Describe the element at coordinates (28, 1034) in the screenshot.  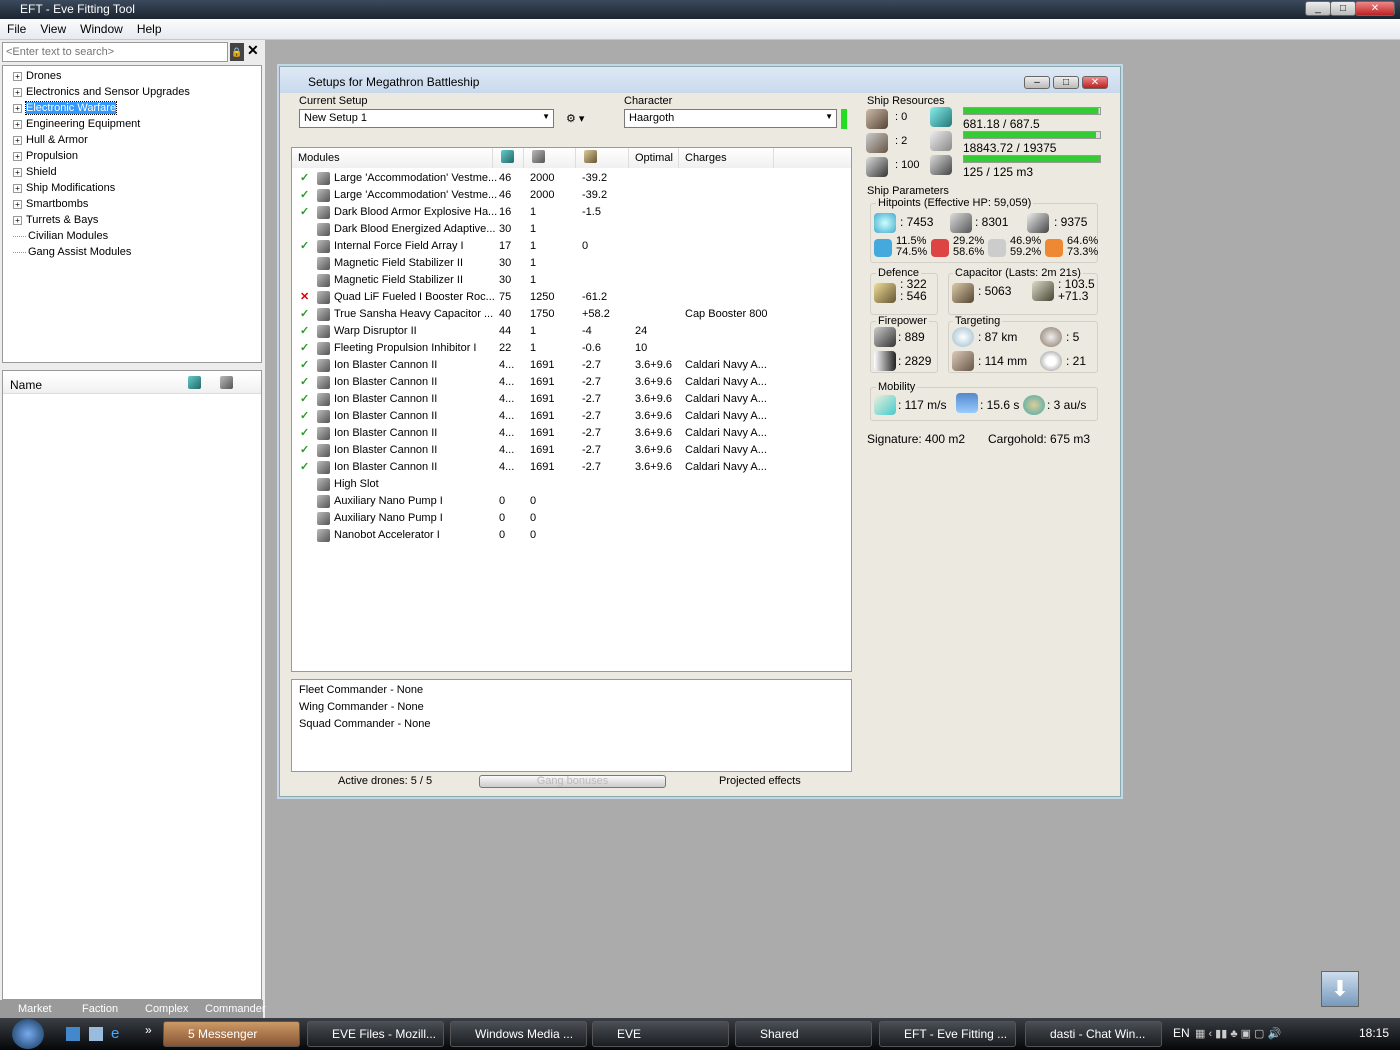
I see `start-button` at that location.